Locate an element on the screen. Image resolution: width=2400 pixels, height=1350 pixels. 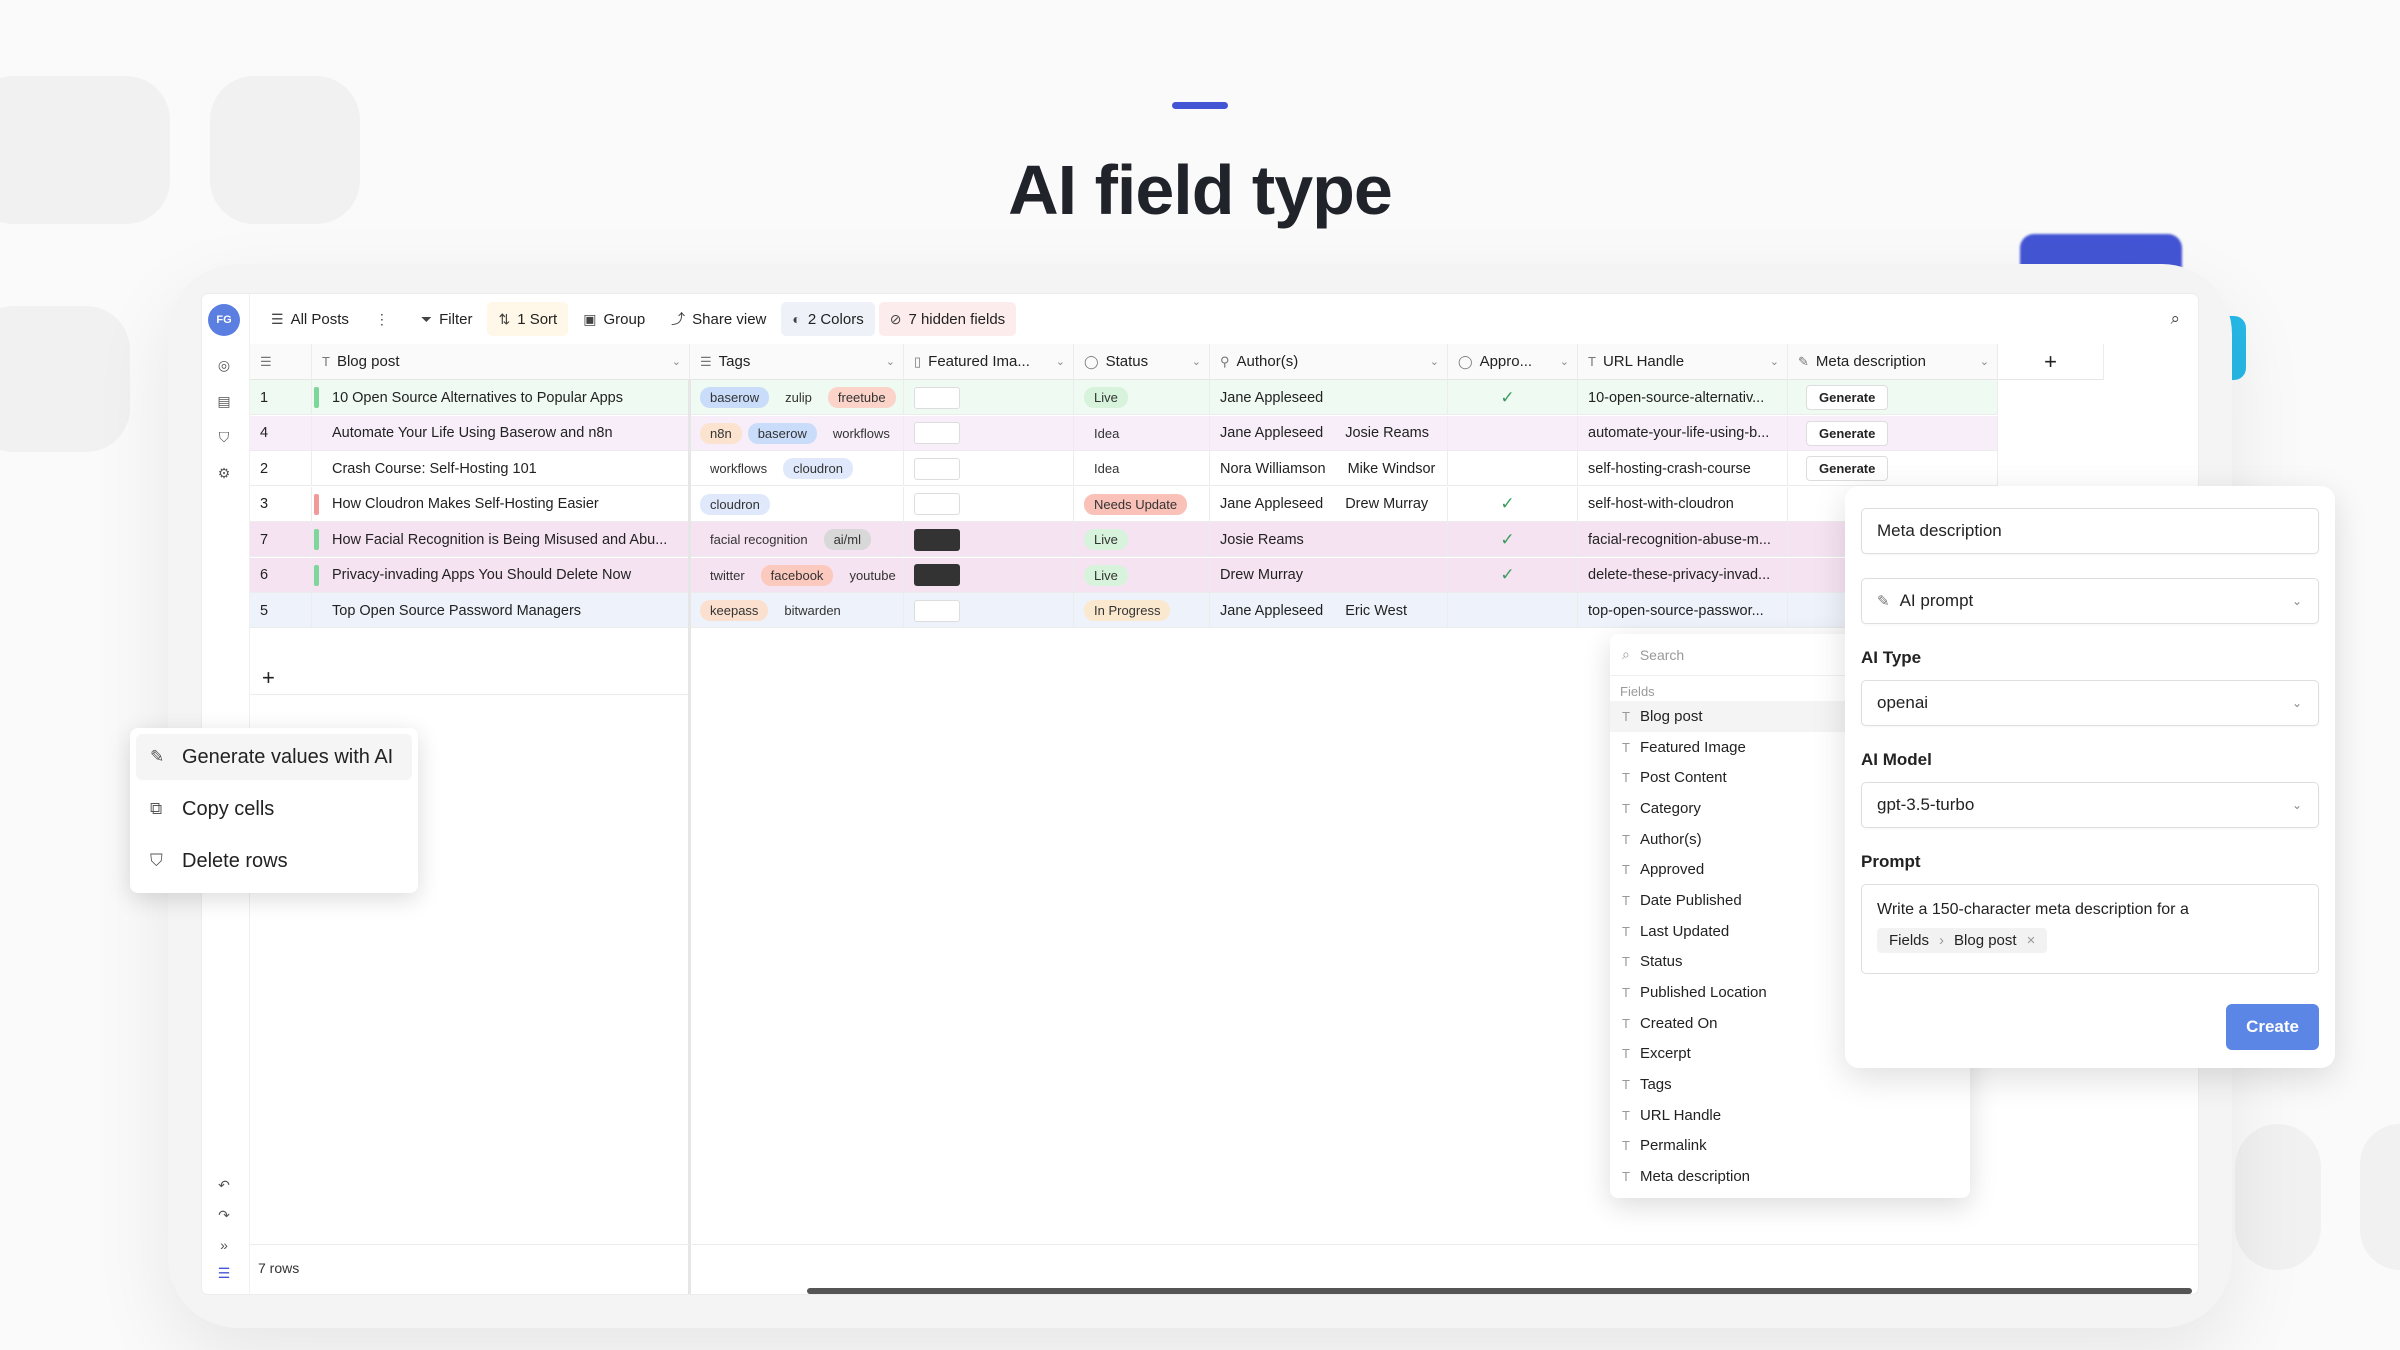
redo-icon: ↷ is located at coordinates (224, 1215).